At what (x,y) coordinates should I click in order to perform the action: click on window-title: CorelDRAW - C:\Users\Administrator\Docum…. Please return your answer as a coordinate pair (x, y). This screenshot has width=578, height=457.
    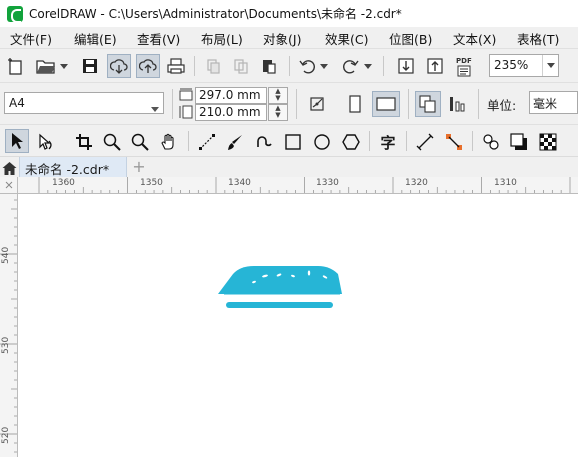
    Looking at the image, I should click on (215, 14).